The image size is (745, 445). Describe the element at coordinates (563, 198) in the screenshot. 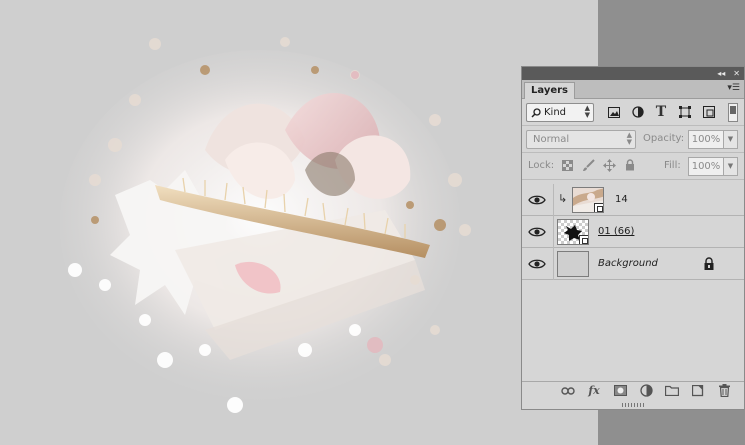

I see `clipping-mask-icon: ↳` at that location.